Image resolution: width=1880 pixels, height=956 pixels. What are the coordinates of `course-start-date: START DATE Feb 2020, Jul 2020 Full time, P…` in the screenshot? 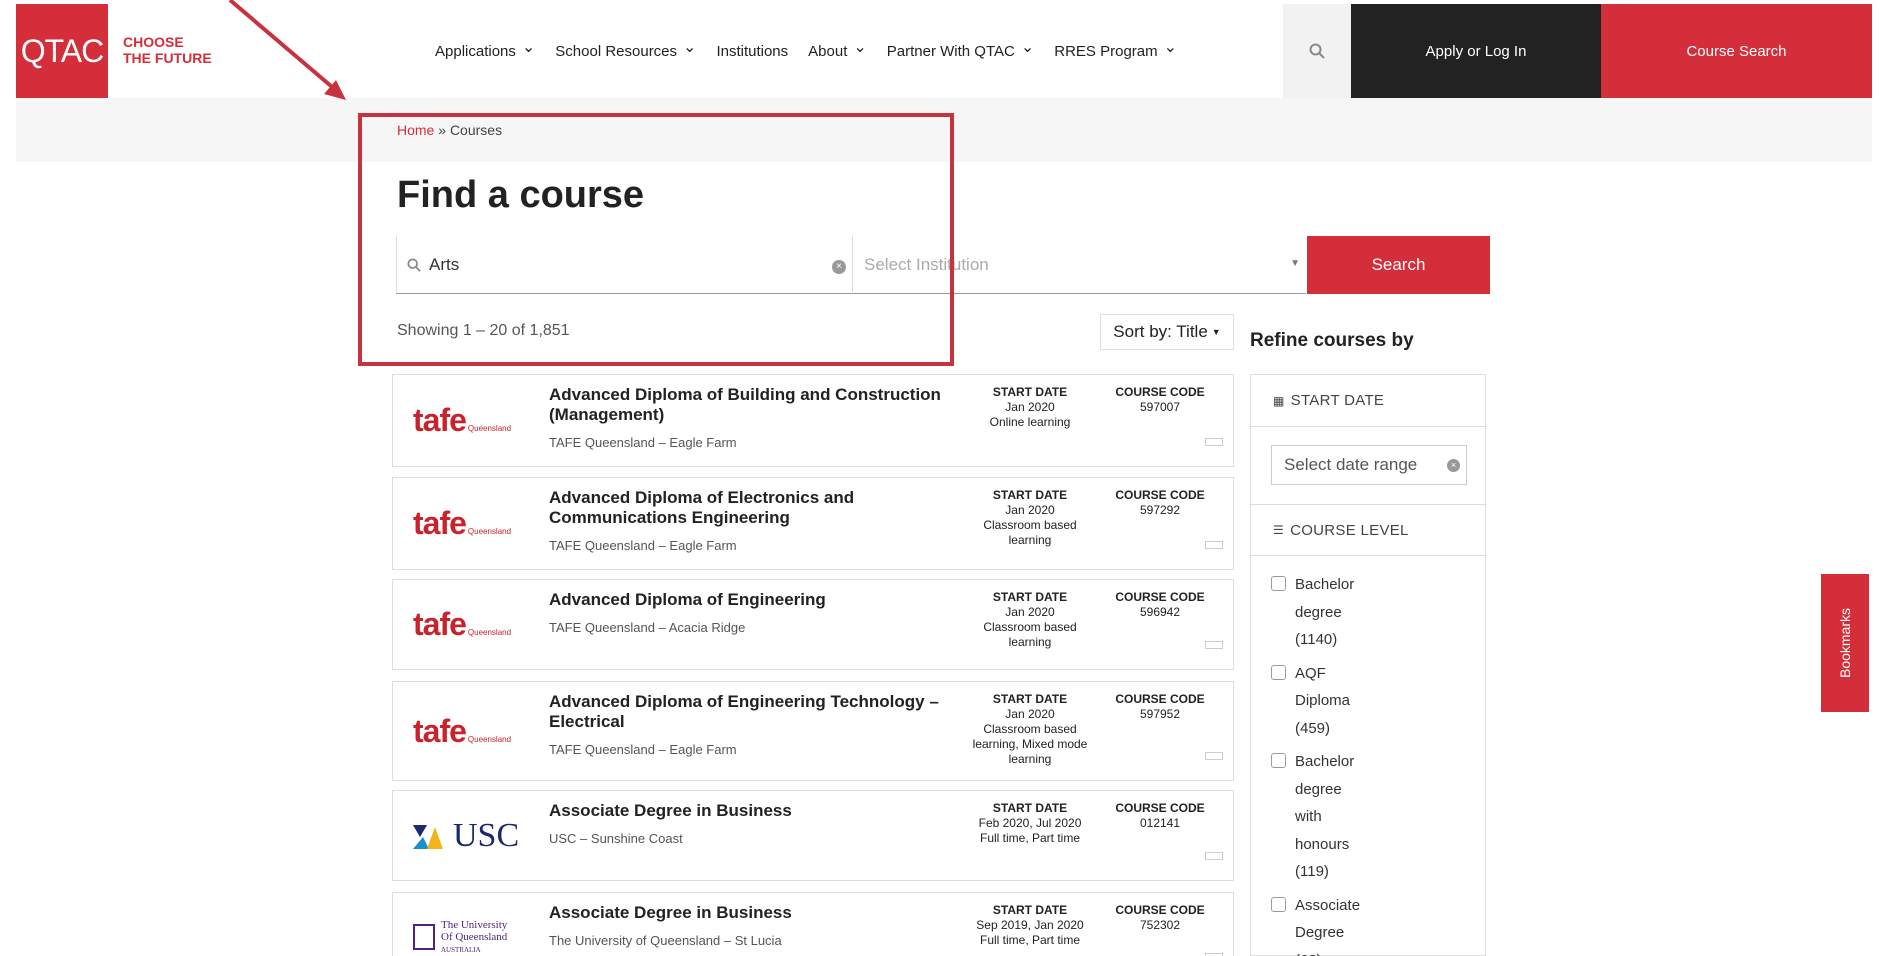 It's located at (1030, 823).